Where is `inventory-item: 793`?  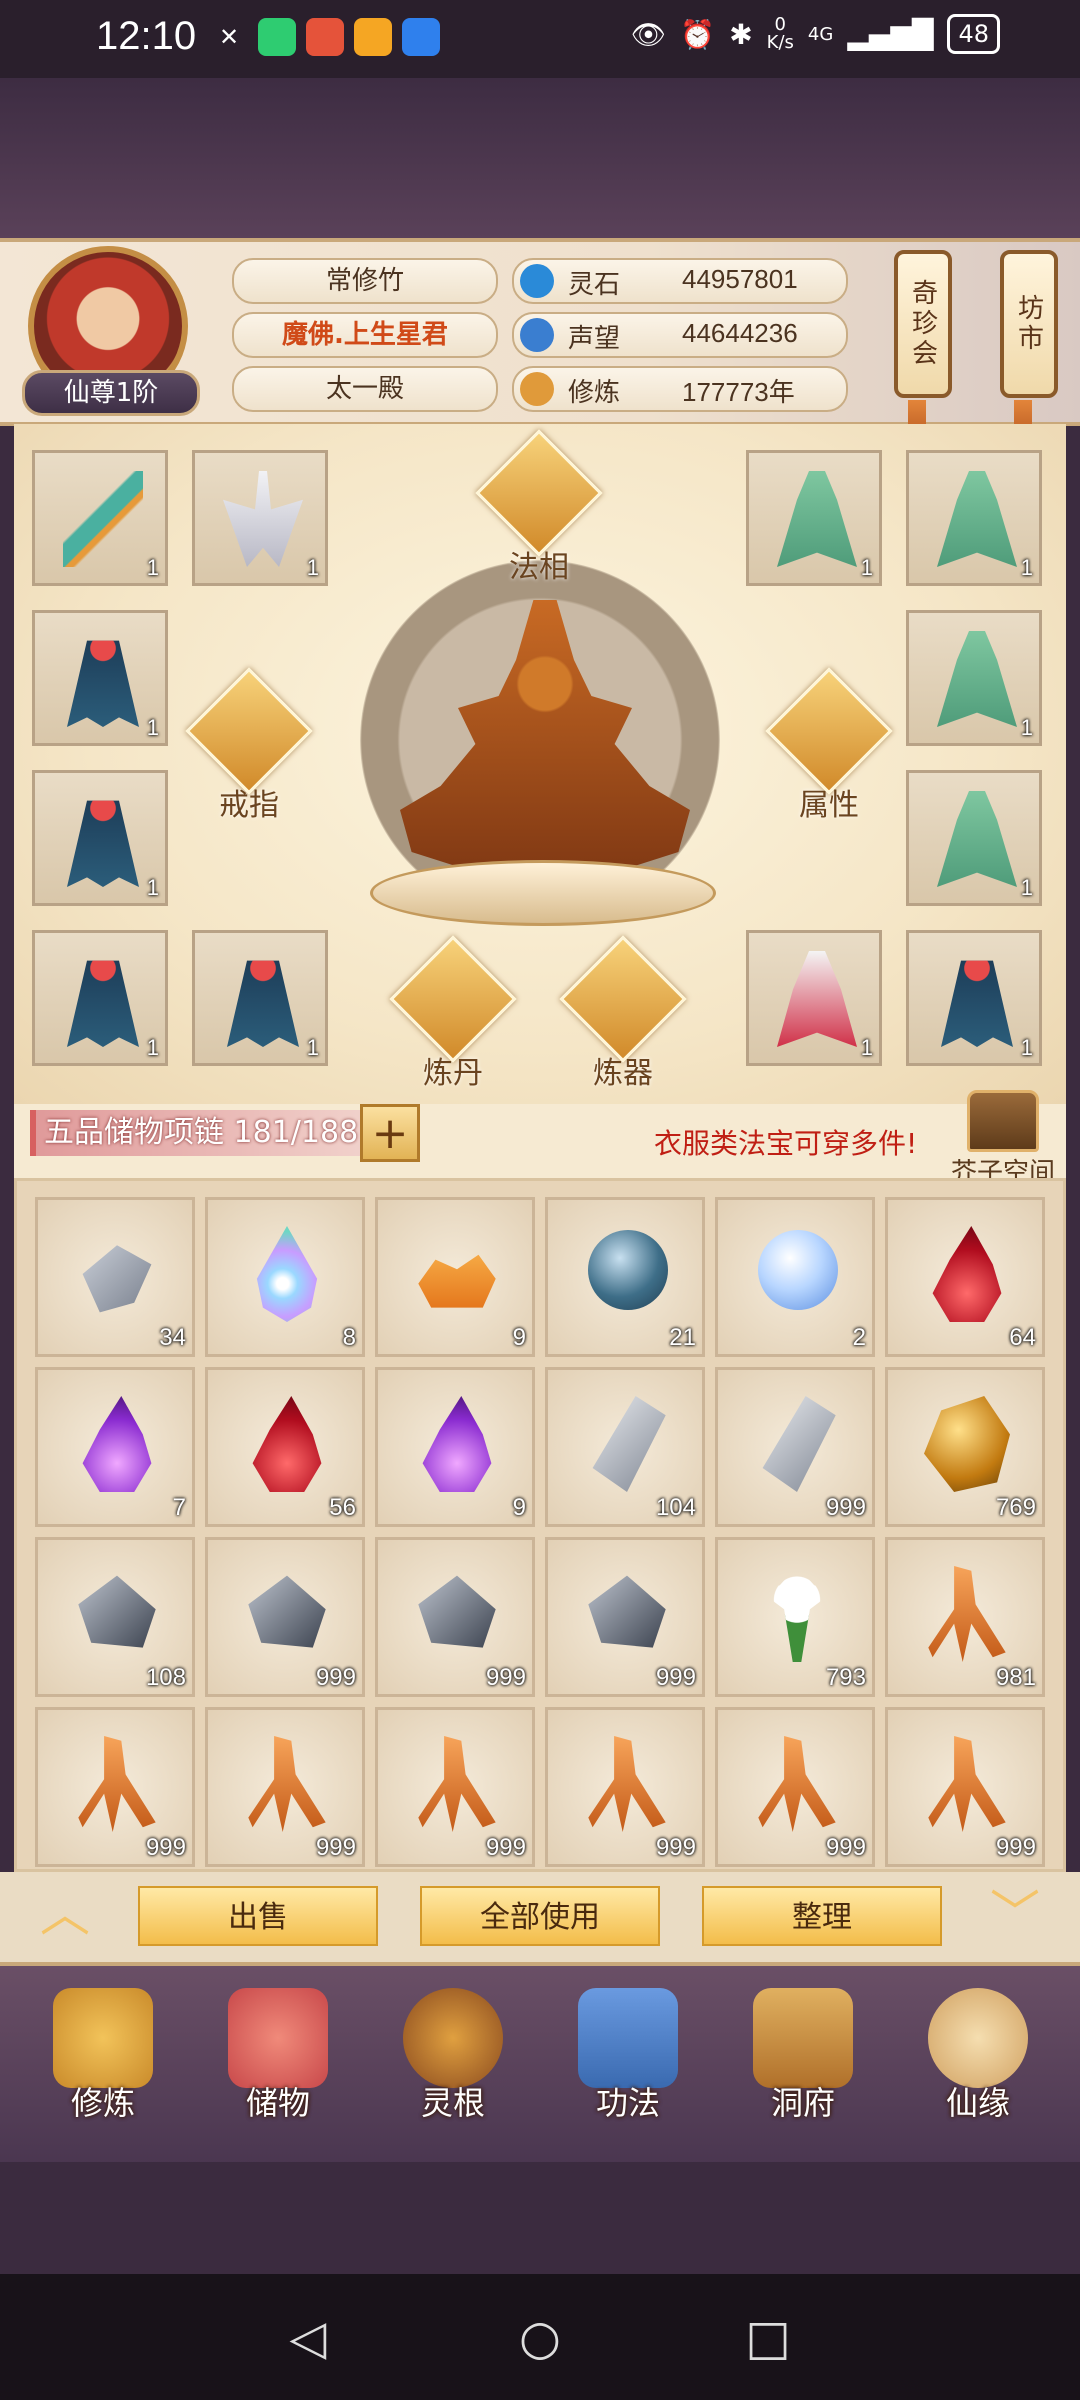
inventory-item: 793 is located at coordinates (795, 1617).